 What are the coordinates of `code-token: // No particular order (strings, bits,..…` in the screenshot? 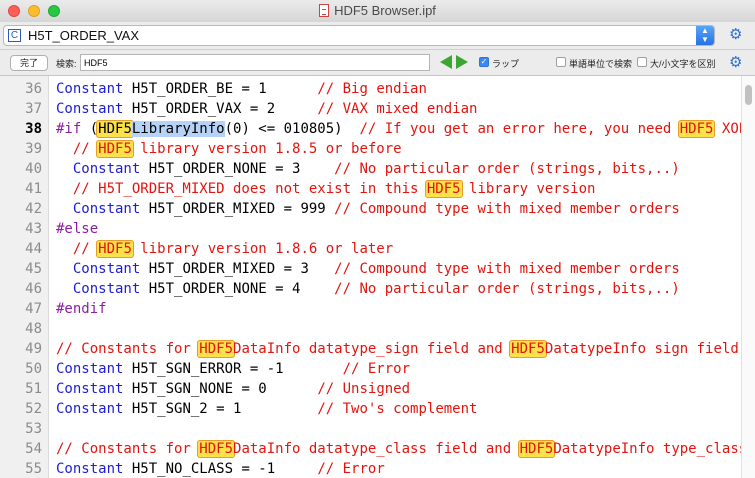 It's located at (507, 169).